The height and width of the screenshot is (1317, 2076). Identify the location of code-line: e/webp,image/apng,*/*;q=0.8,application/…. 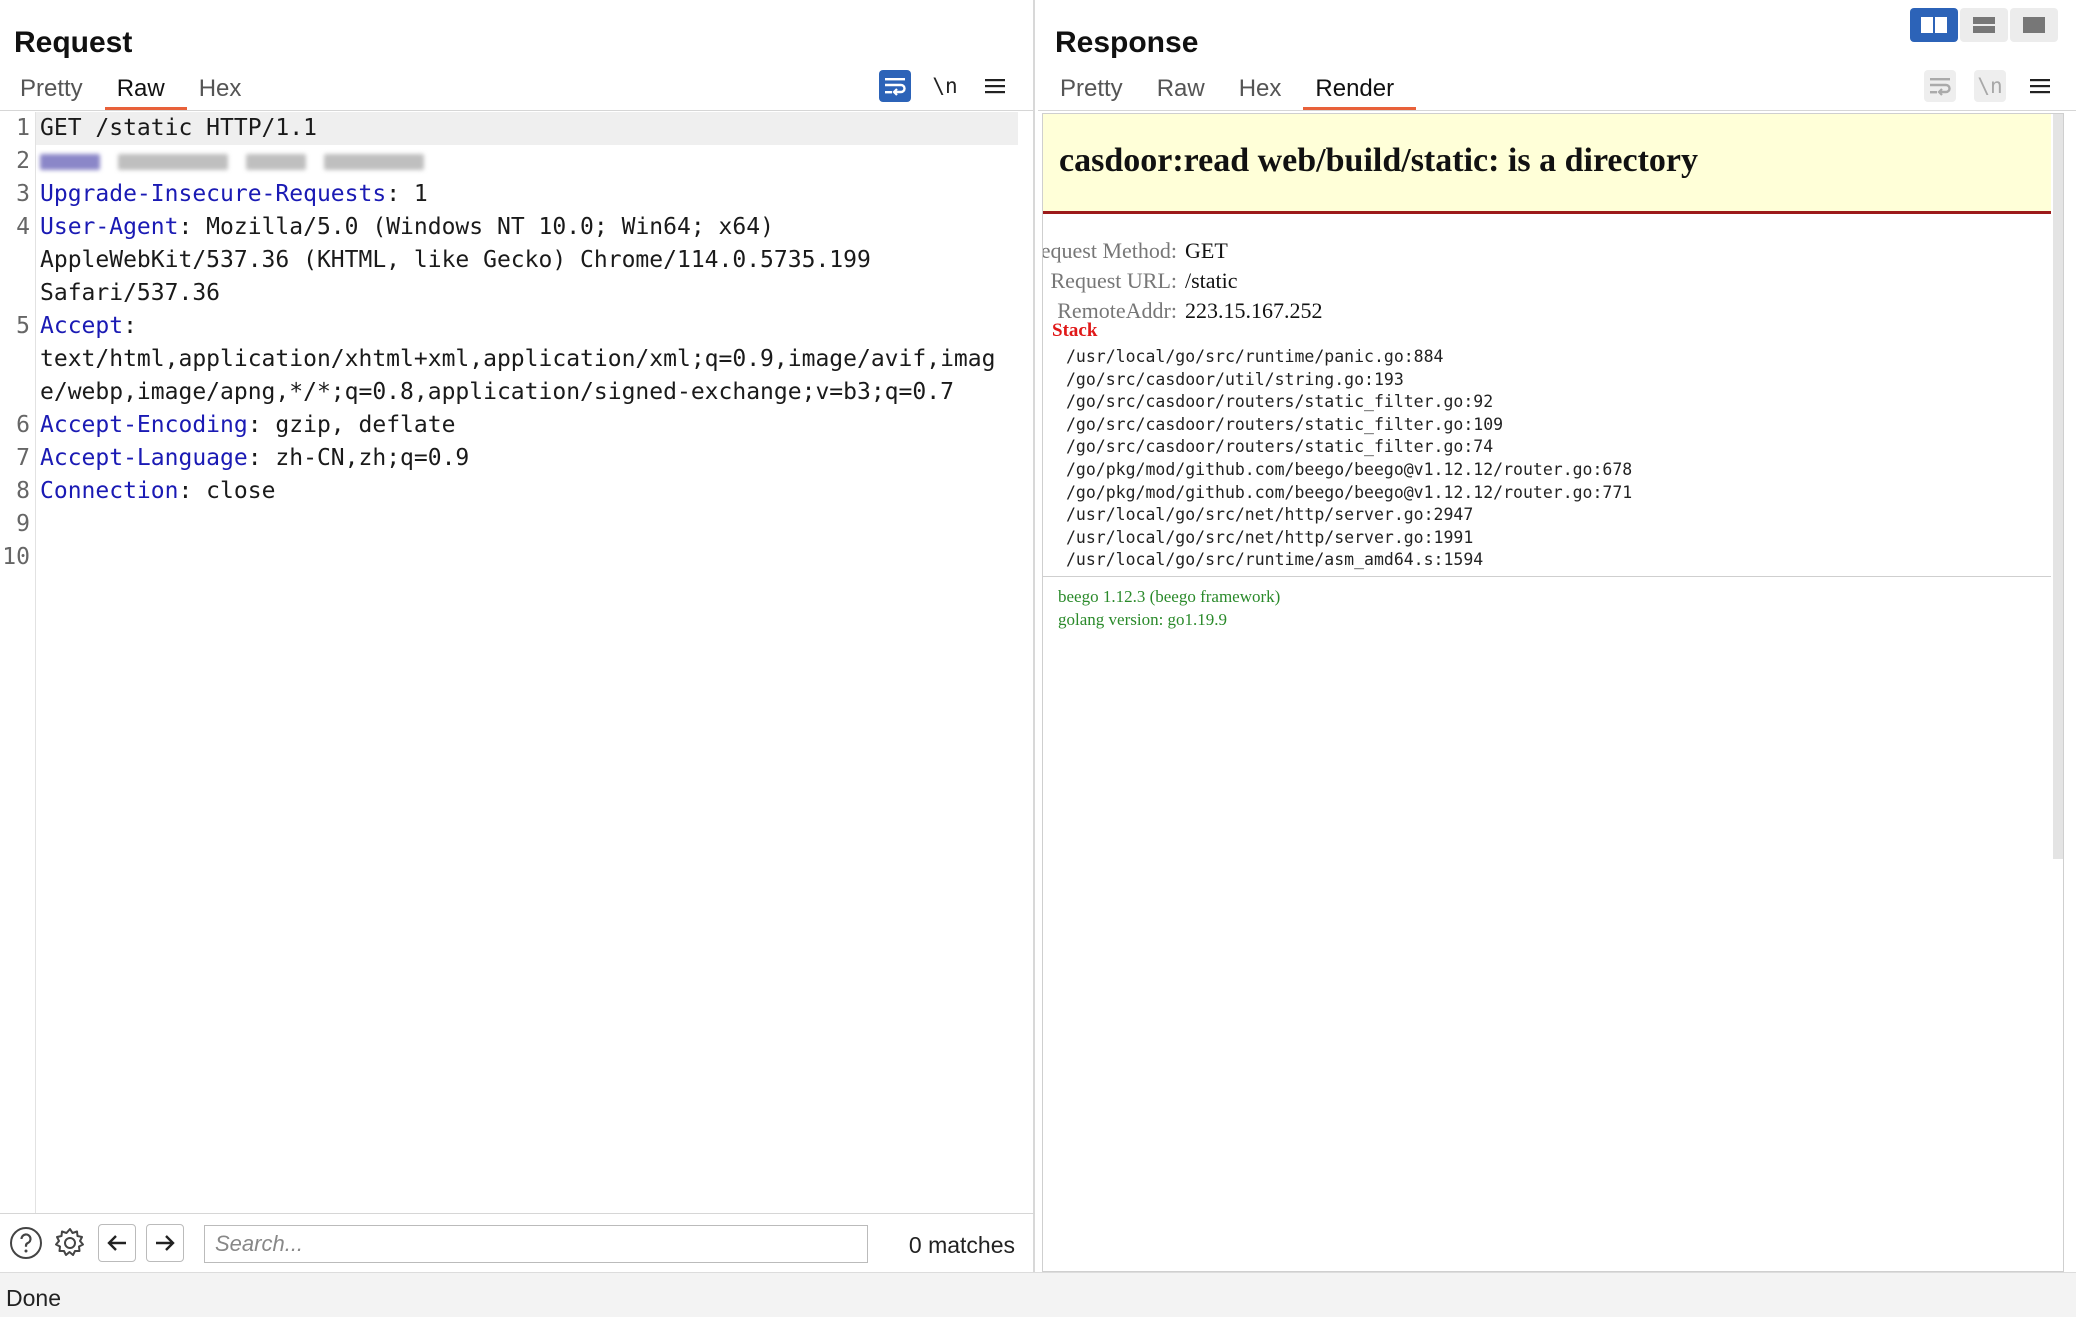
(516, 392).